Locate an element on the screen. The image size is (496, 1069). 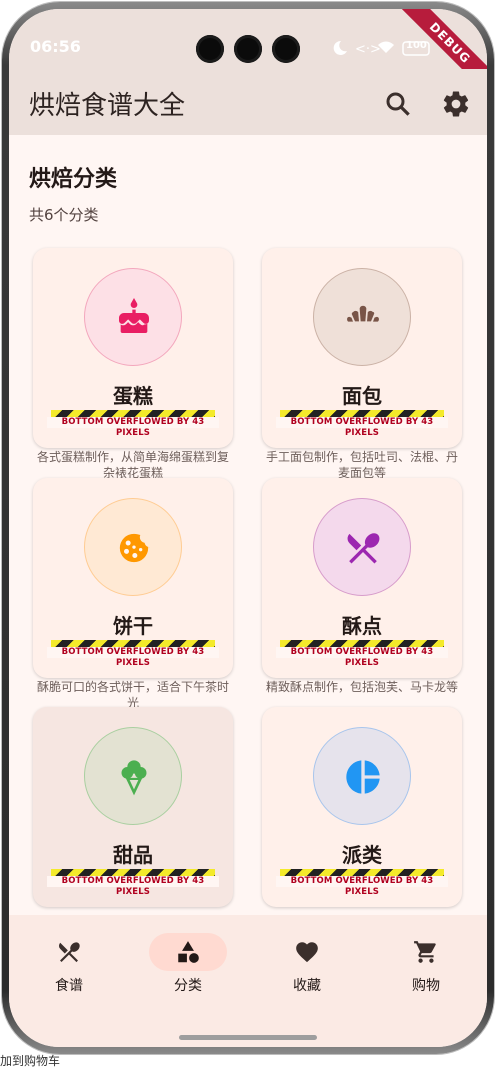
category-description: 手工面包制作，包括吐司、法棍、丹麦面包等 is located at coordinates (361, 465).